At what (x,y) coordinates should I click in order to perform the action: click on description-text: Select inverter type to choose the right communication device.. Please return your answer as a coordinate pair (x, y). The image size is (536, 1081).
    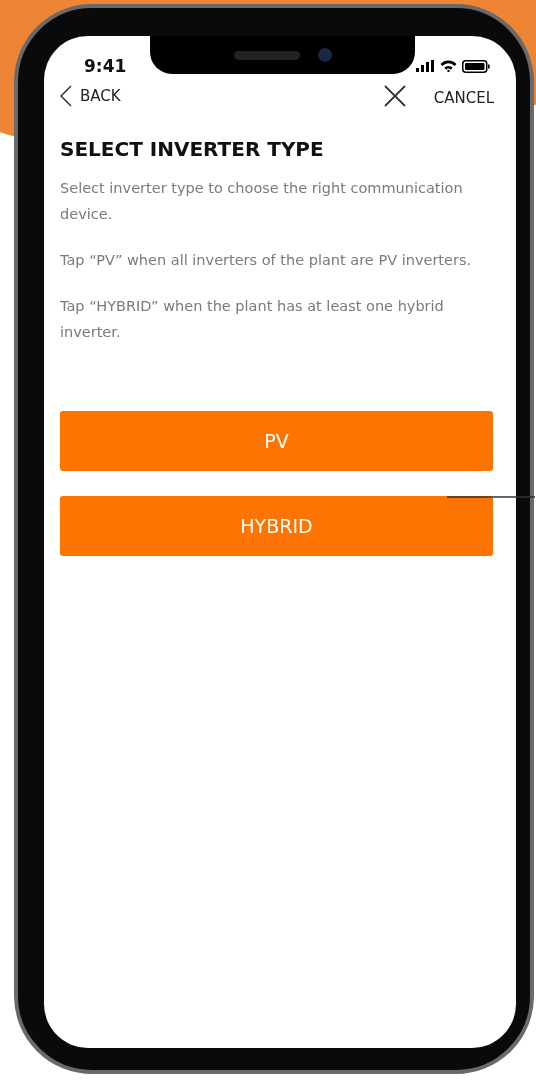
    Looking at the image, I should click on (262, 201).